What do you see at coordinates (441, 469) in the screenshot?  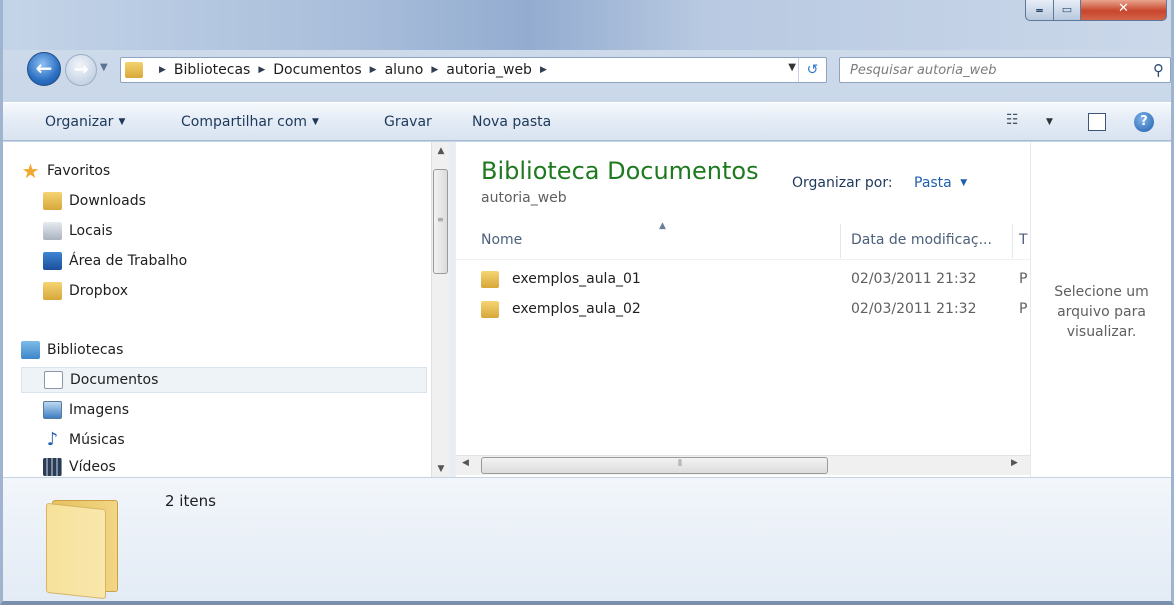 I see `scroll-down-icon: ▼` at bounding box center [441, 469].